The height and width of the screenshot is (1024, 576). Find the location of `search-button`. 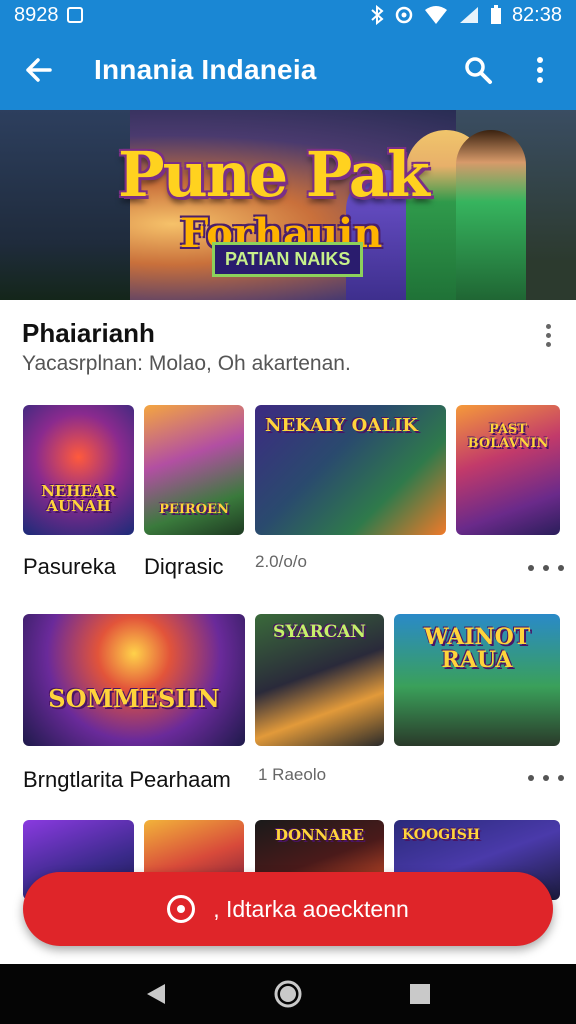

search-button is located at coordinates (478, 70).